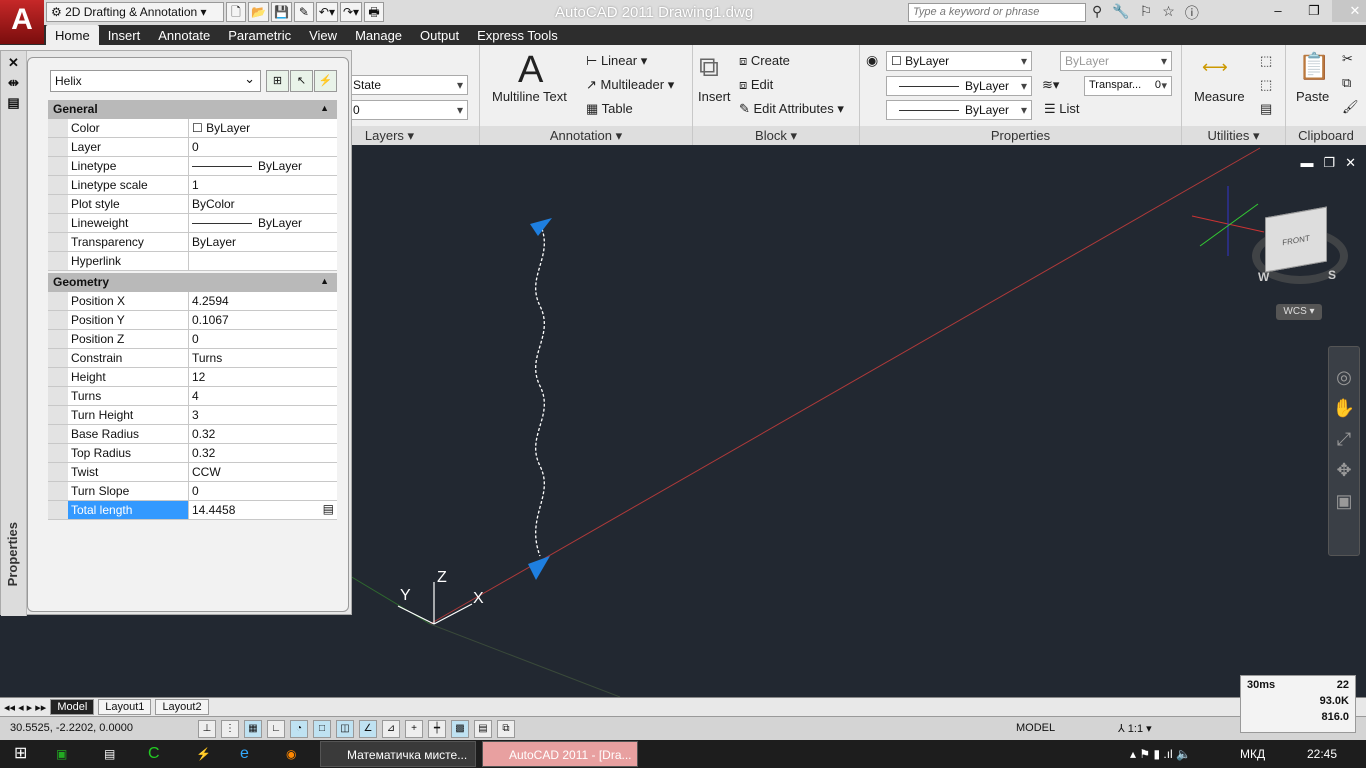  What do you see at coordinates (263, 396) in the screenshot?
I see `property-value: 4` at bounding box center [263, 396].